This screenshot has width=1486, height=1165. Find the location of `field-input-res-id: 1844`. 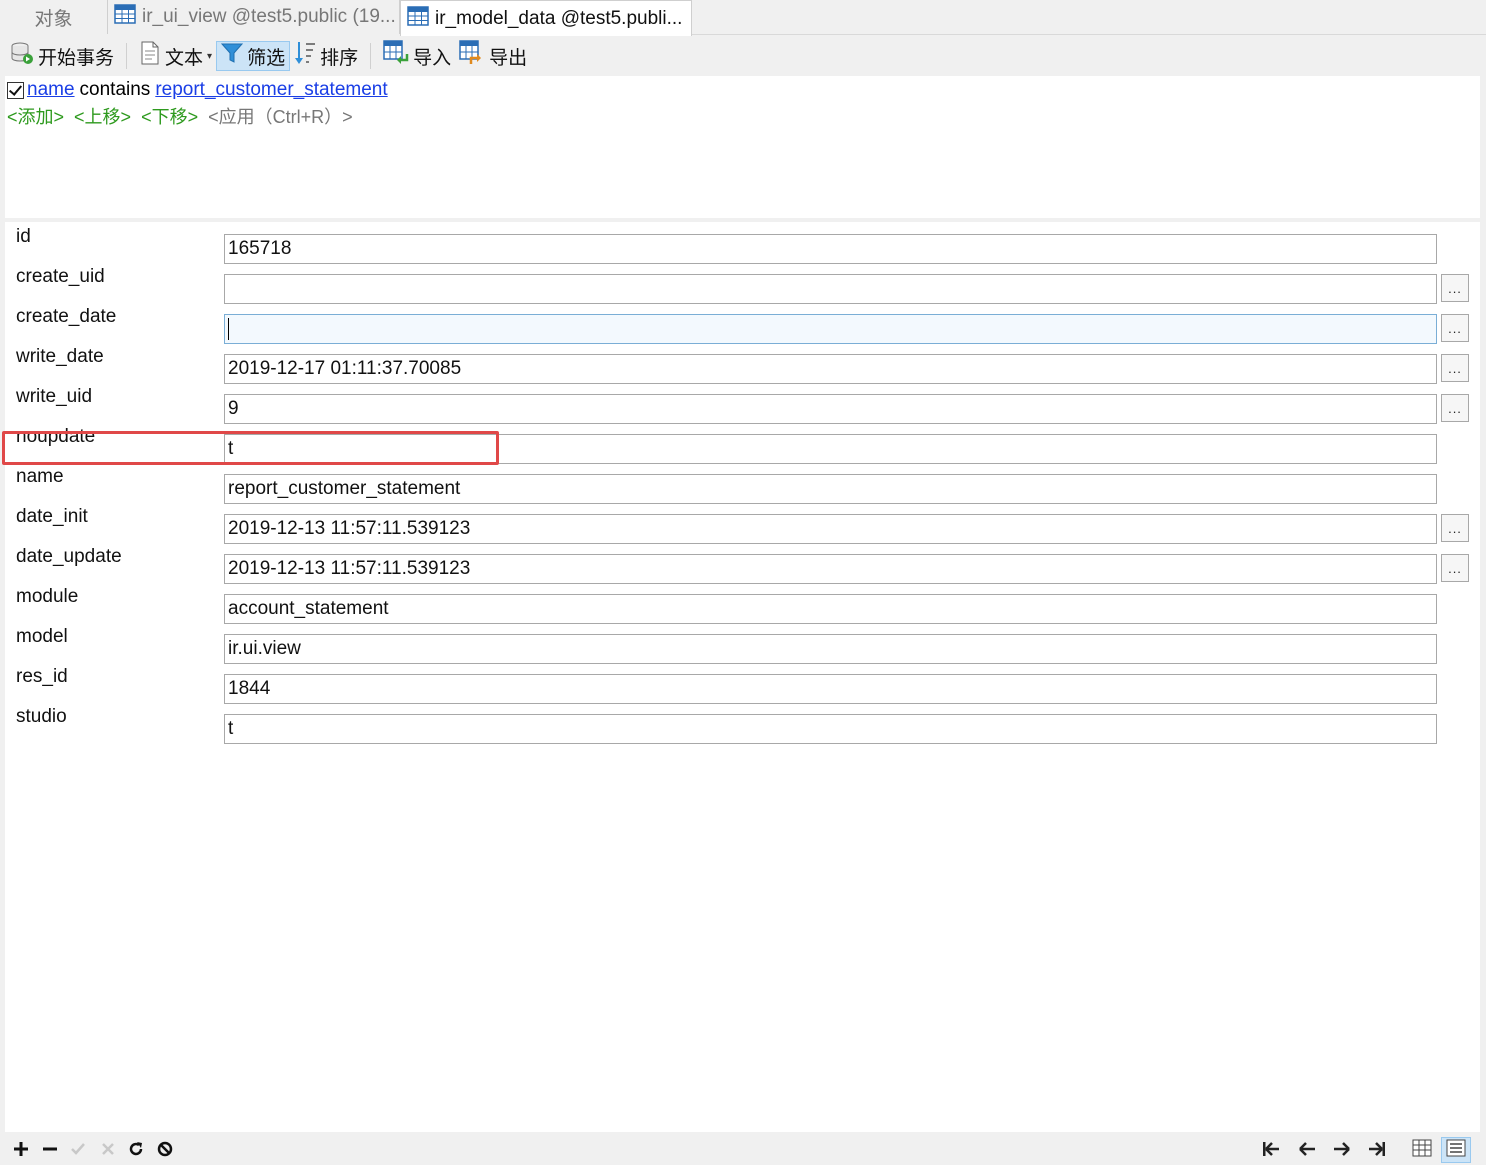

field-input-res-id: 1844 is located at coordinates (830, 689).